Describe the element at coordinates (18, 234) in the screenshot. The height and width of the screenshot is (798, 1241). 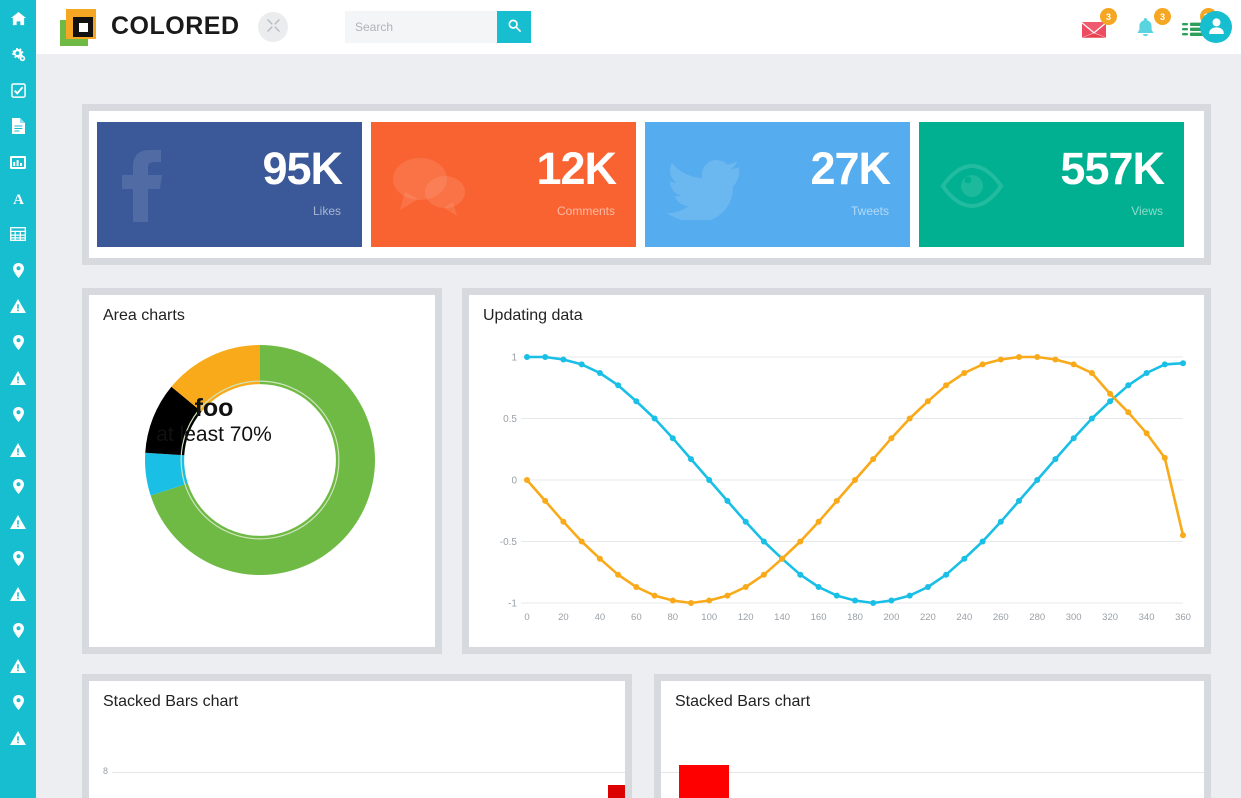
I see `sidebar-item-tables` at that location.